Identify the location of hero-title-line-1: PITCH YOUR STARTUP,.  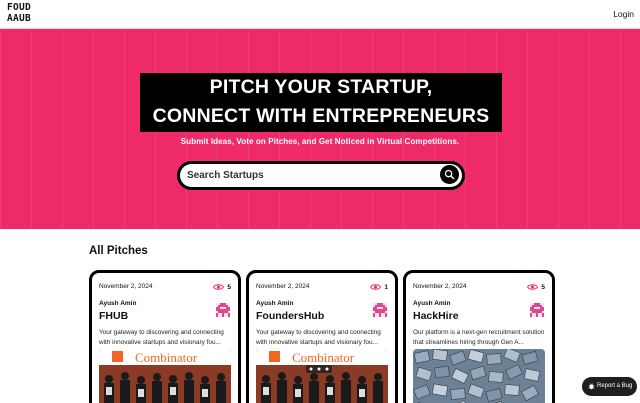
(321, 87).